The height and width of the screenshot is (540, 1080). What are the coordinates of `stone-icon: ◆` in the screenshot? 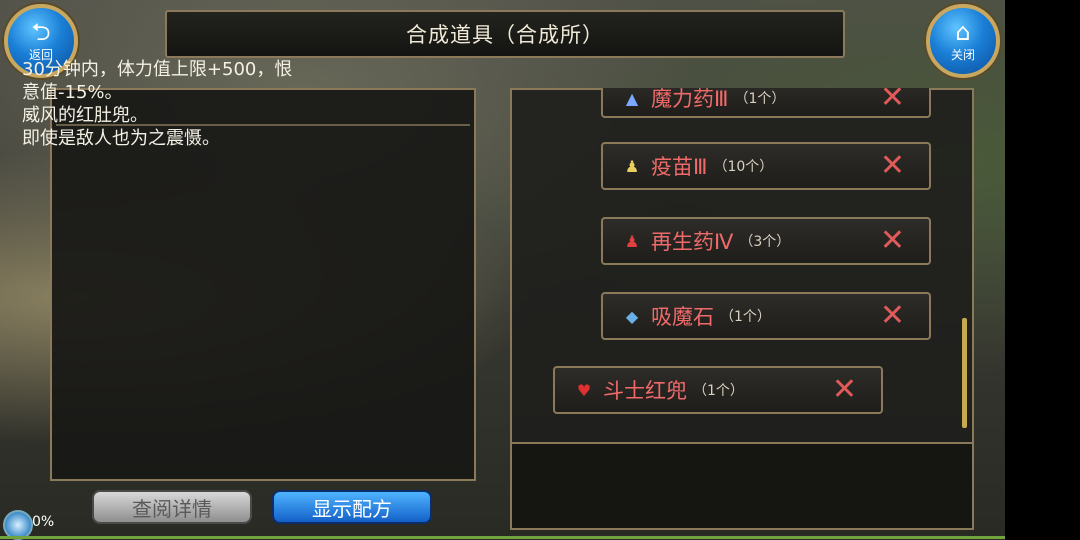 It's located at (632, 316).